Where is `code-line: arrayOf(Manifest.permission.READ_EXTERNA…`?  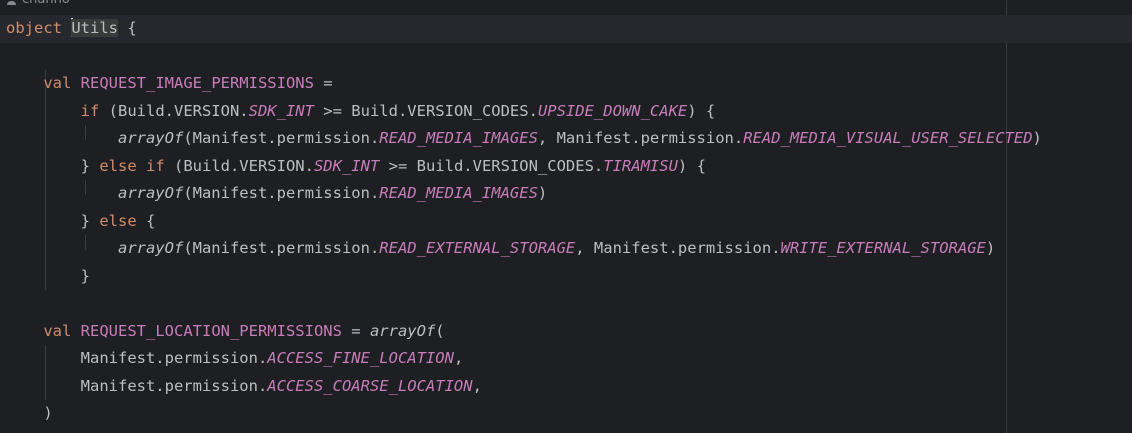
code-line: arrayOf(Manifest.permission.READ_EXTERNA… is located at coordinates (566, 249).